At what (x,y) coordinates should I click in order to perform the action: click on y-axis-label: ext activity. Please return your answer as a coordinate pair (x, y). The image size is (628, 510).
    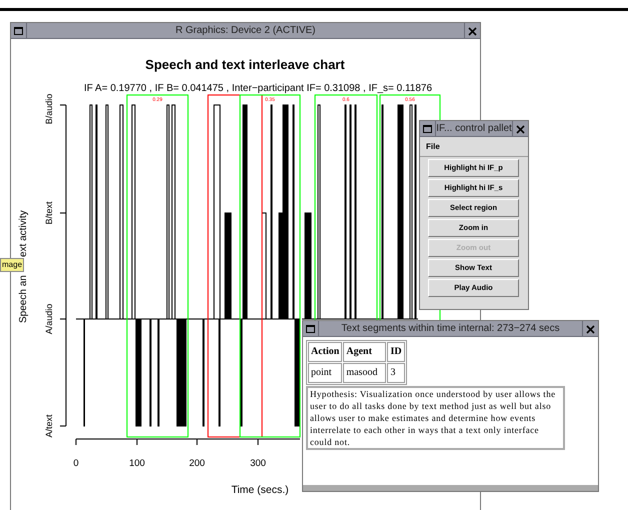
    Looking at the image, I should click on (23, 233).